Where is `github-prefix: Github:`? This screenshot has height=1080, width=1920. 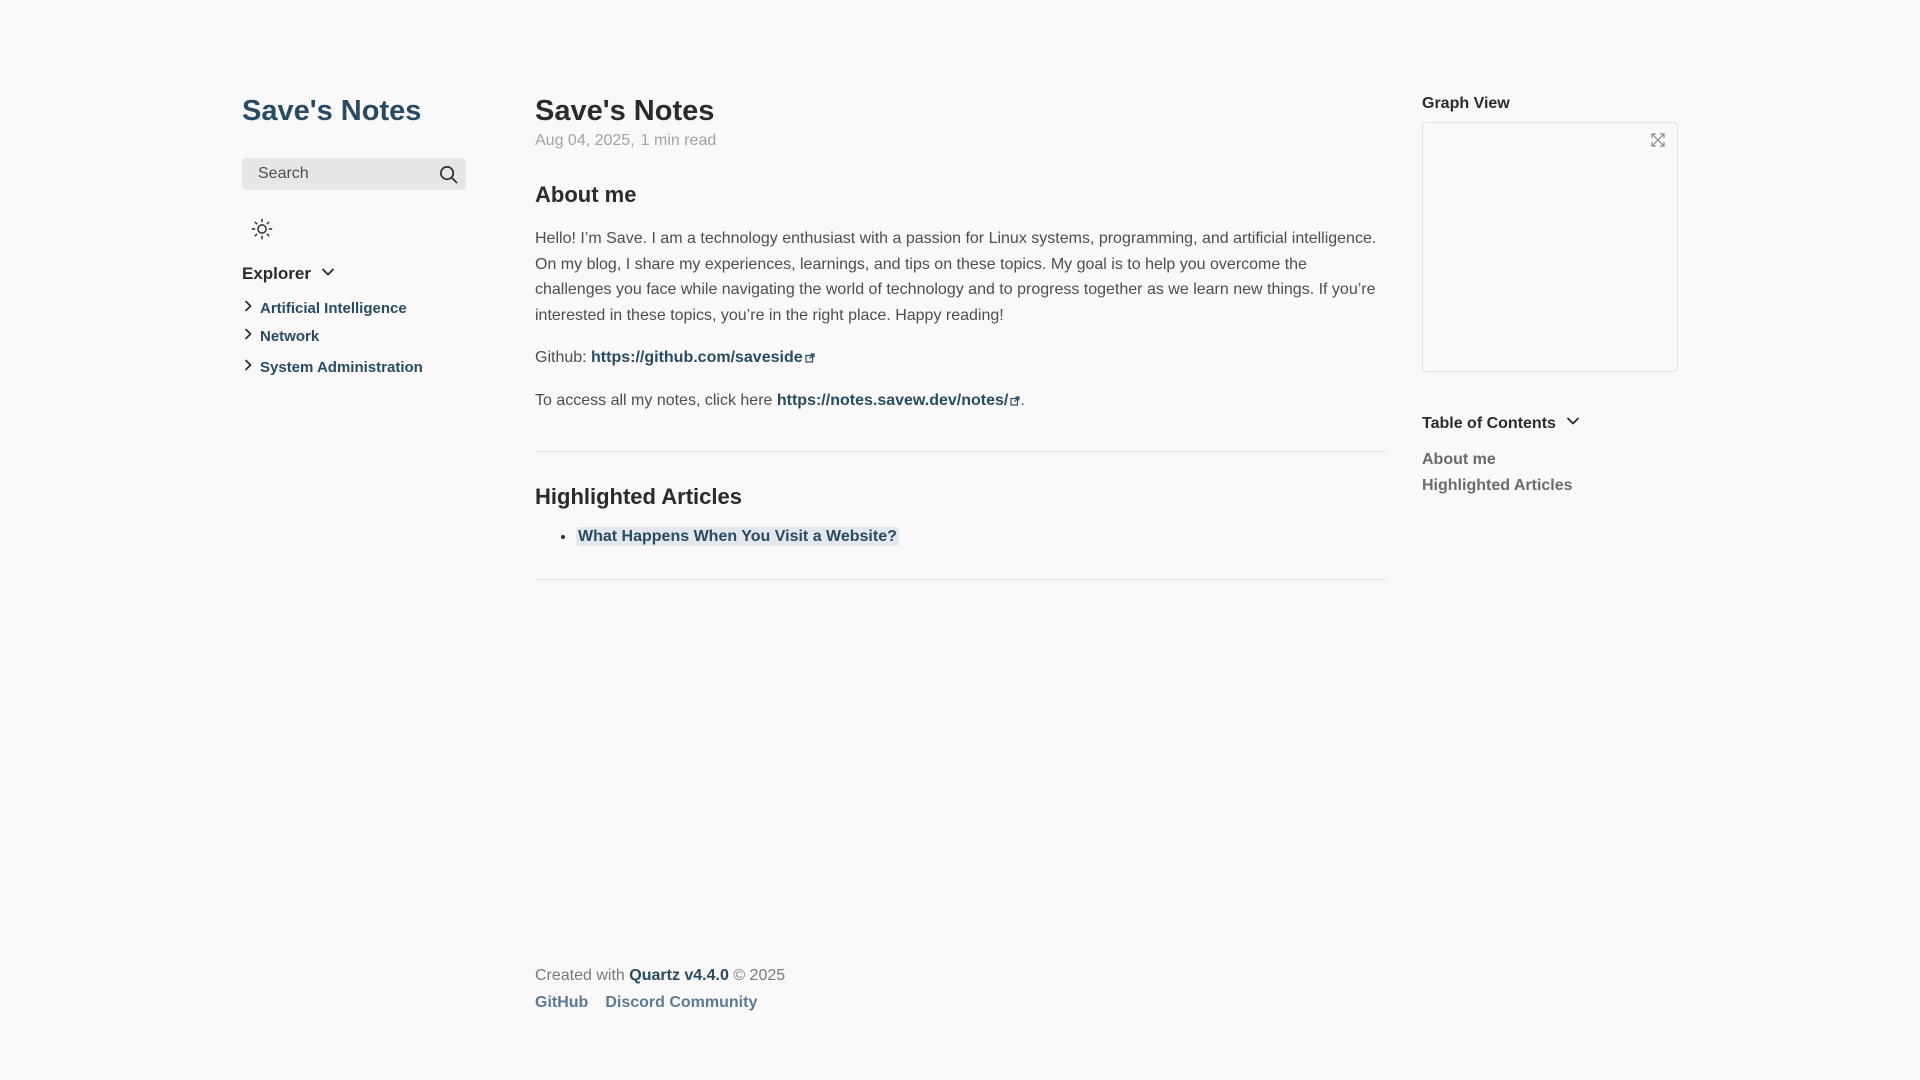
github-prefix: Github: is located at coordinates (563, 357).